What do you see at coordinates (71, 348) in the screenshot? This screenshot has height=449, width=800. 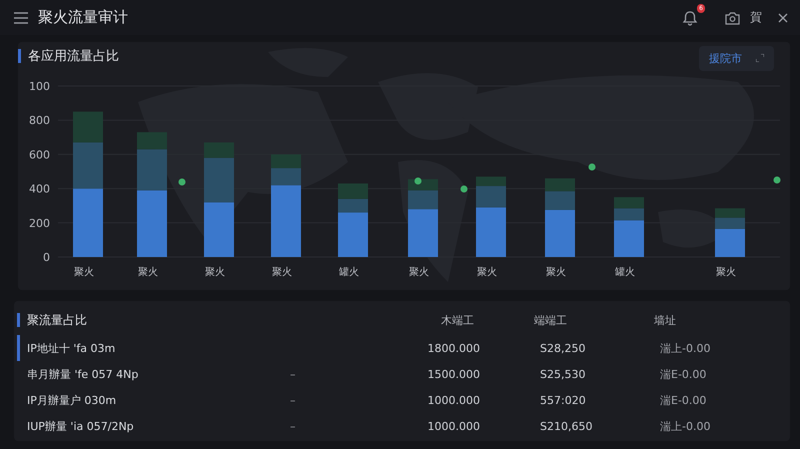 I see `table-cell: IP地址十 'fa 03m` at bounding box center [71, 348].